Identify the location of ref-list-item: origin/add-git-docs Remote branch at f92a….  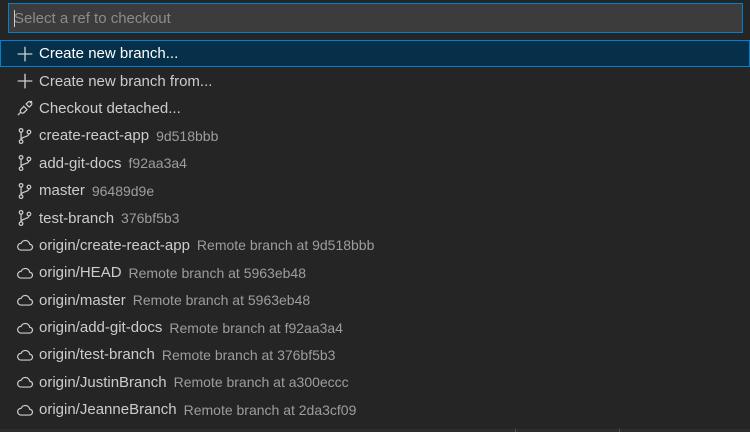
(375, 327).